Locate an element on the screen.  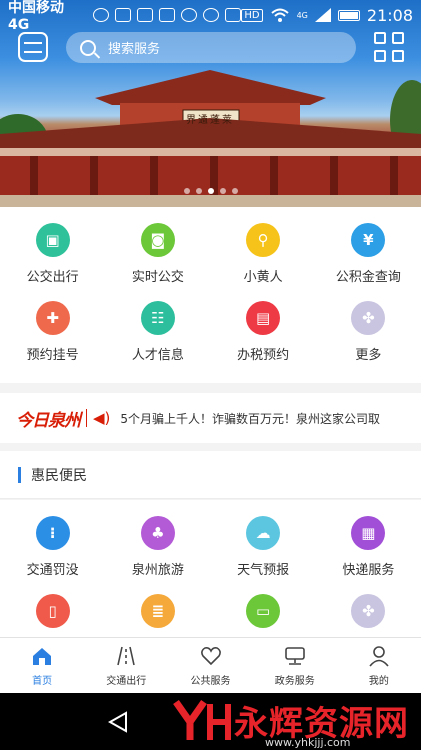
search-bar: 搜索服务 is located at coordinates (211, 47).